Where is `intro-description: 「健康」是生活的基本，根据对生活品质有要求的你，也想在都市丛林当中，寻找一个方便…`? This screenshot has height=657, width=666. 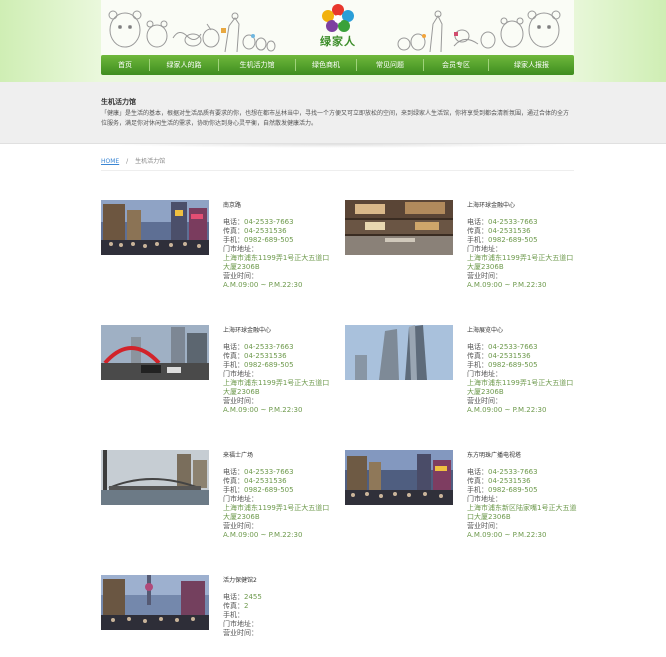
intro-description: 「健康」是生活的基本，根据对生活品质有要求的你，也想在都市丛林当中，寻找一个方便… is located at coordinates (335, 118).